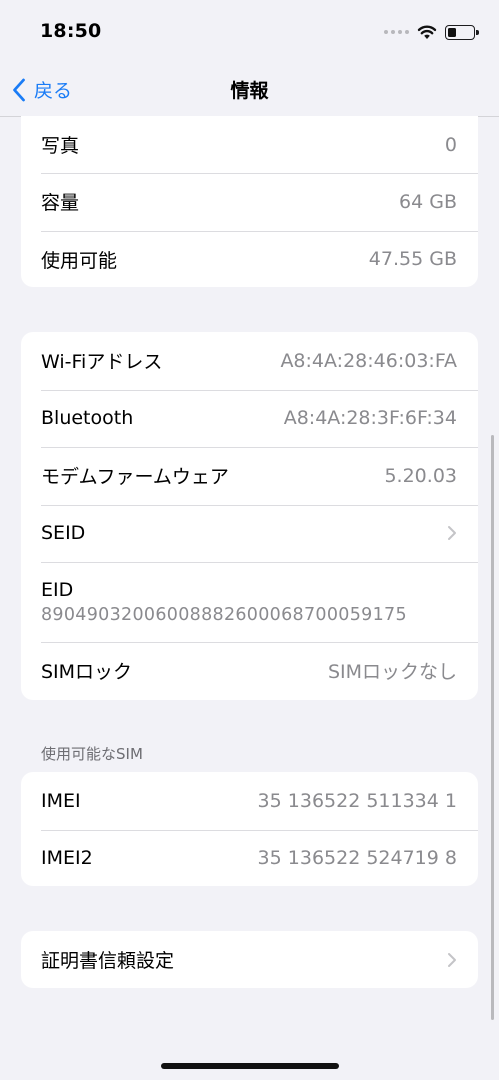 Image resolution: width=499 pixels, height=1080 pixels. What do you see at coordinates (102, 362) in the screenshot?
I see `row-wifi-address-label: Wi-Fiアドレス` at bounding box center [102, 362].